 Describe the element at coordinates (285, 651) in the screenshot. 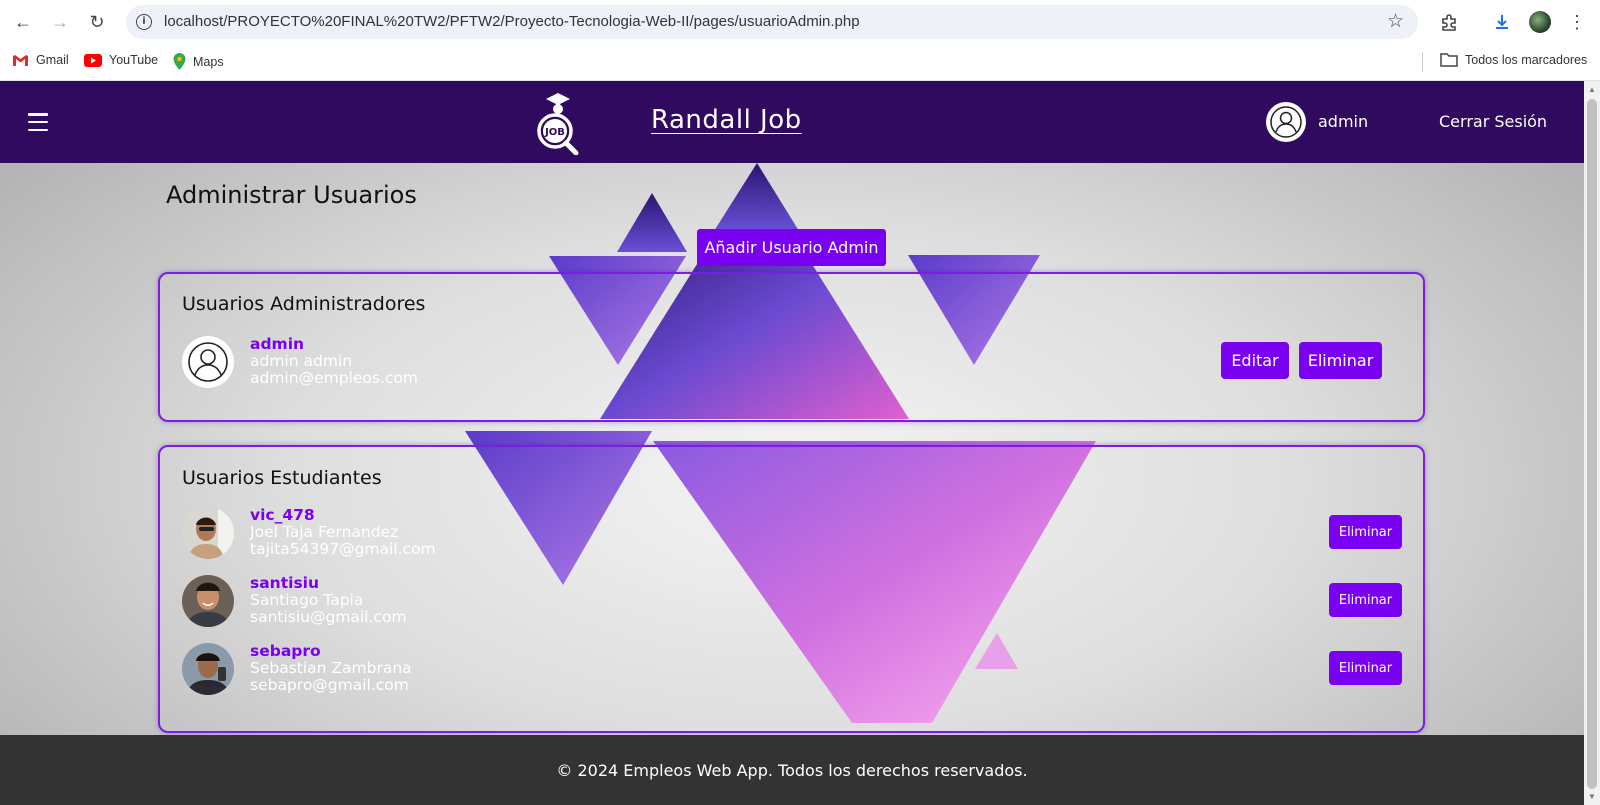

I see `user-username: sebapro` at that location.